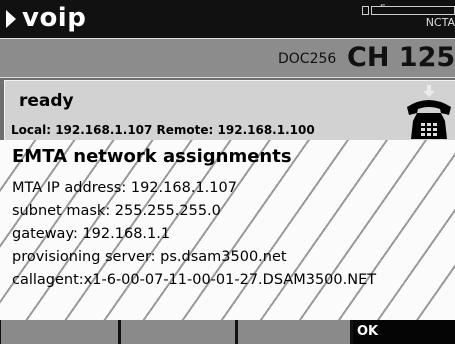 This screenshot has height=344, width=455. Describe the element at coordinates (408, 10) in the screenshot. I see `battery-icon` at that location.